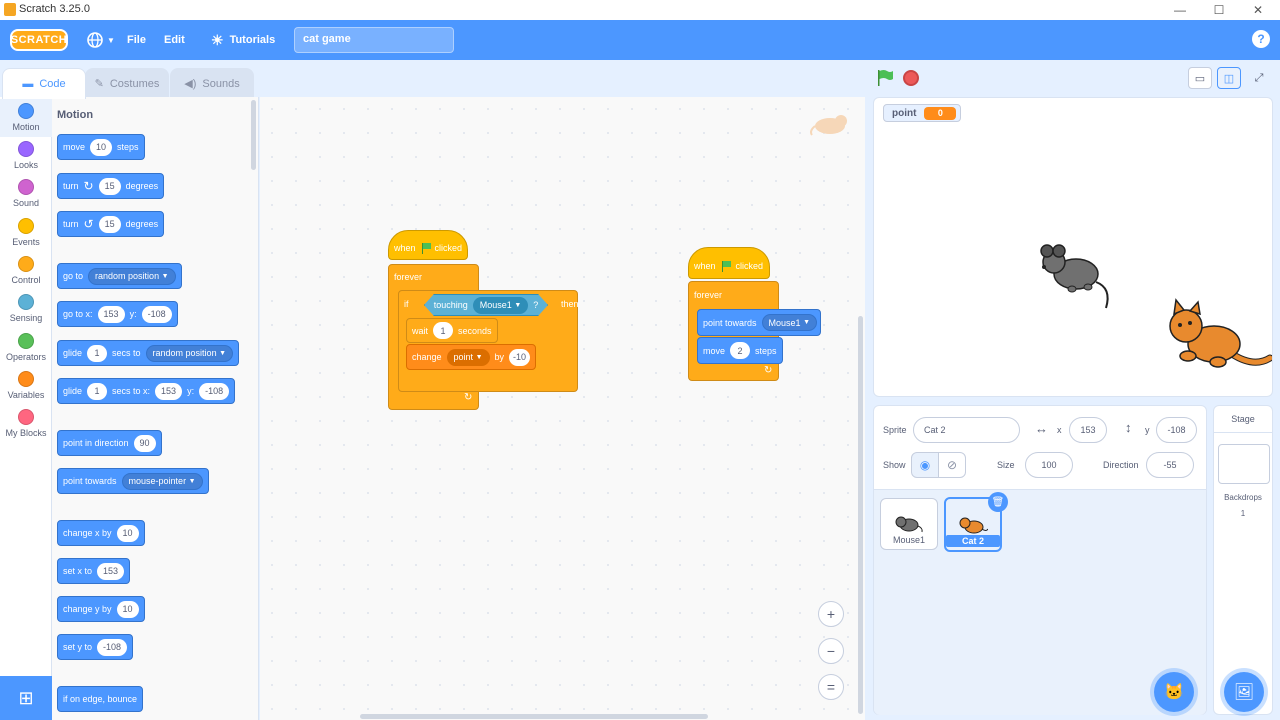 The height and width of the screenshot is (720, 1280). I want to click on block-go-to-xy: go to x: 153 y: -108, so click(117, 314).